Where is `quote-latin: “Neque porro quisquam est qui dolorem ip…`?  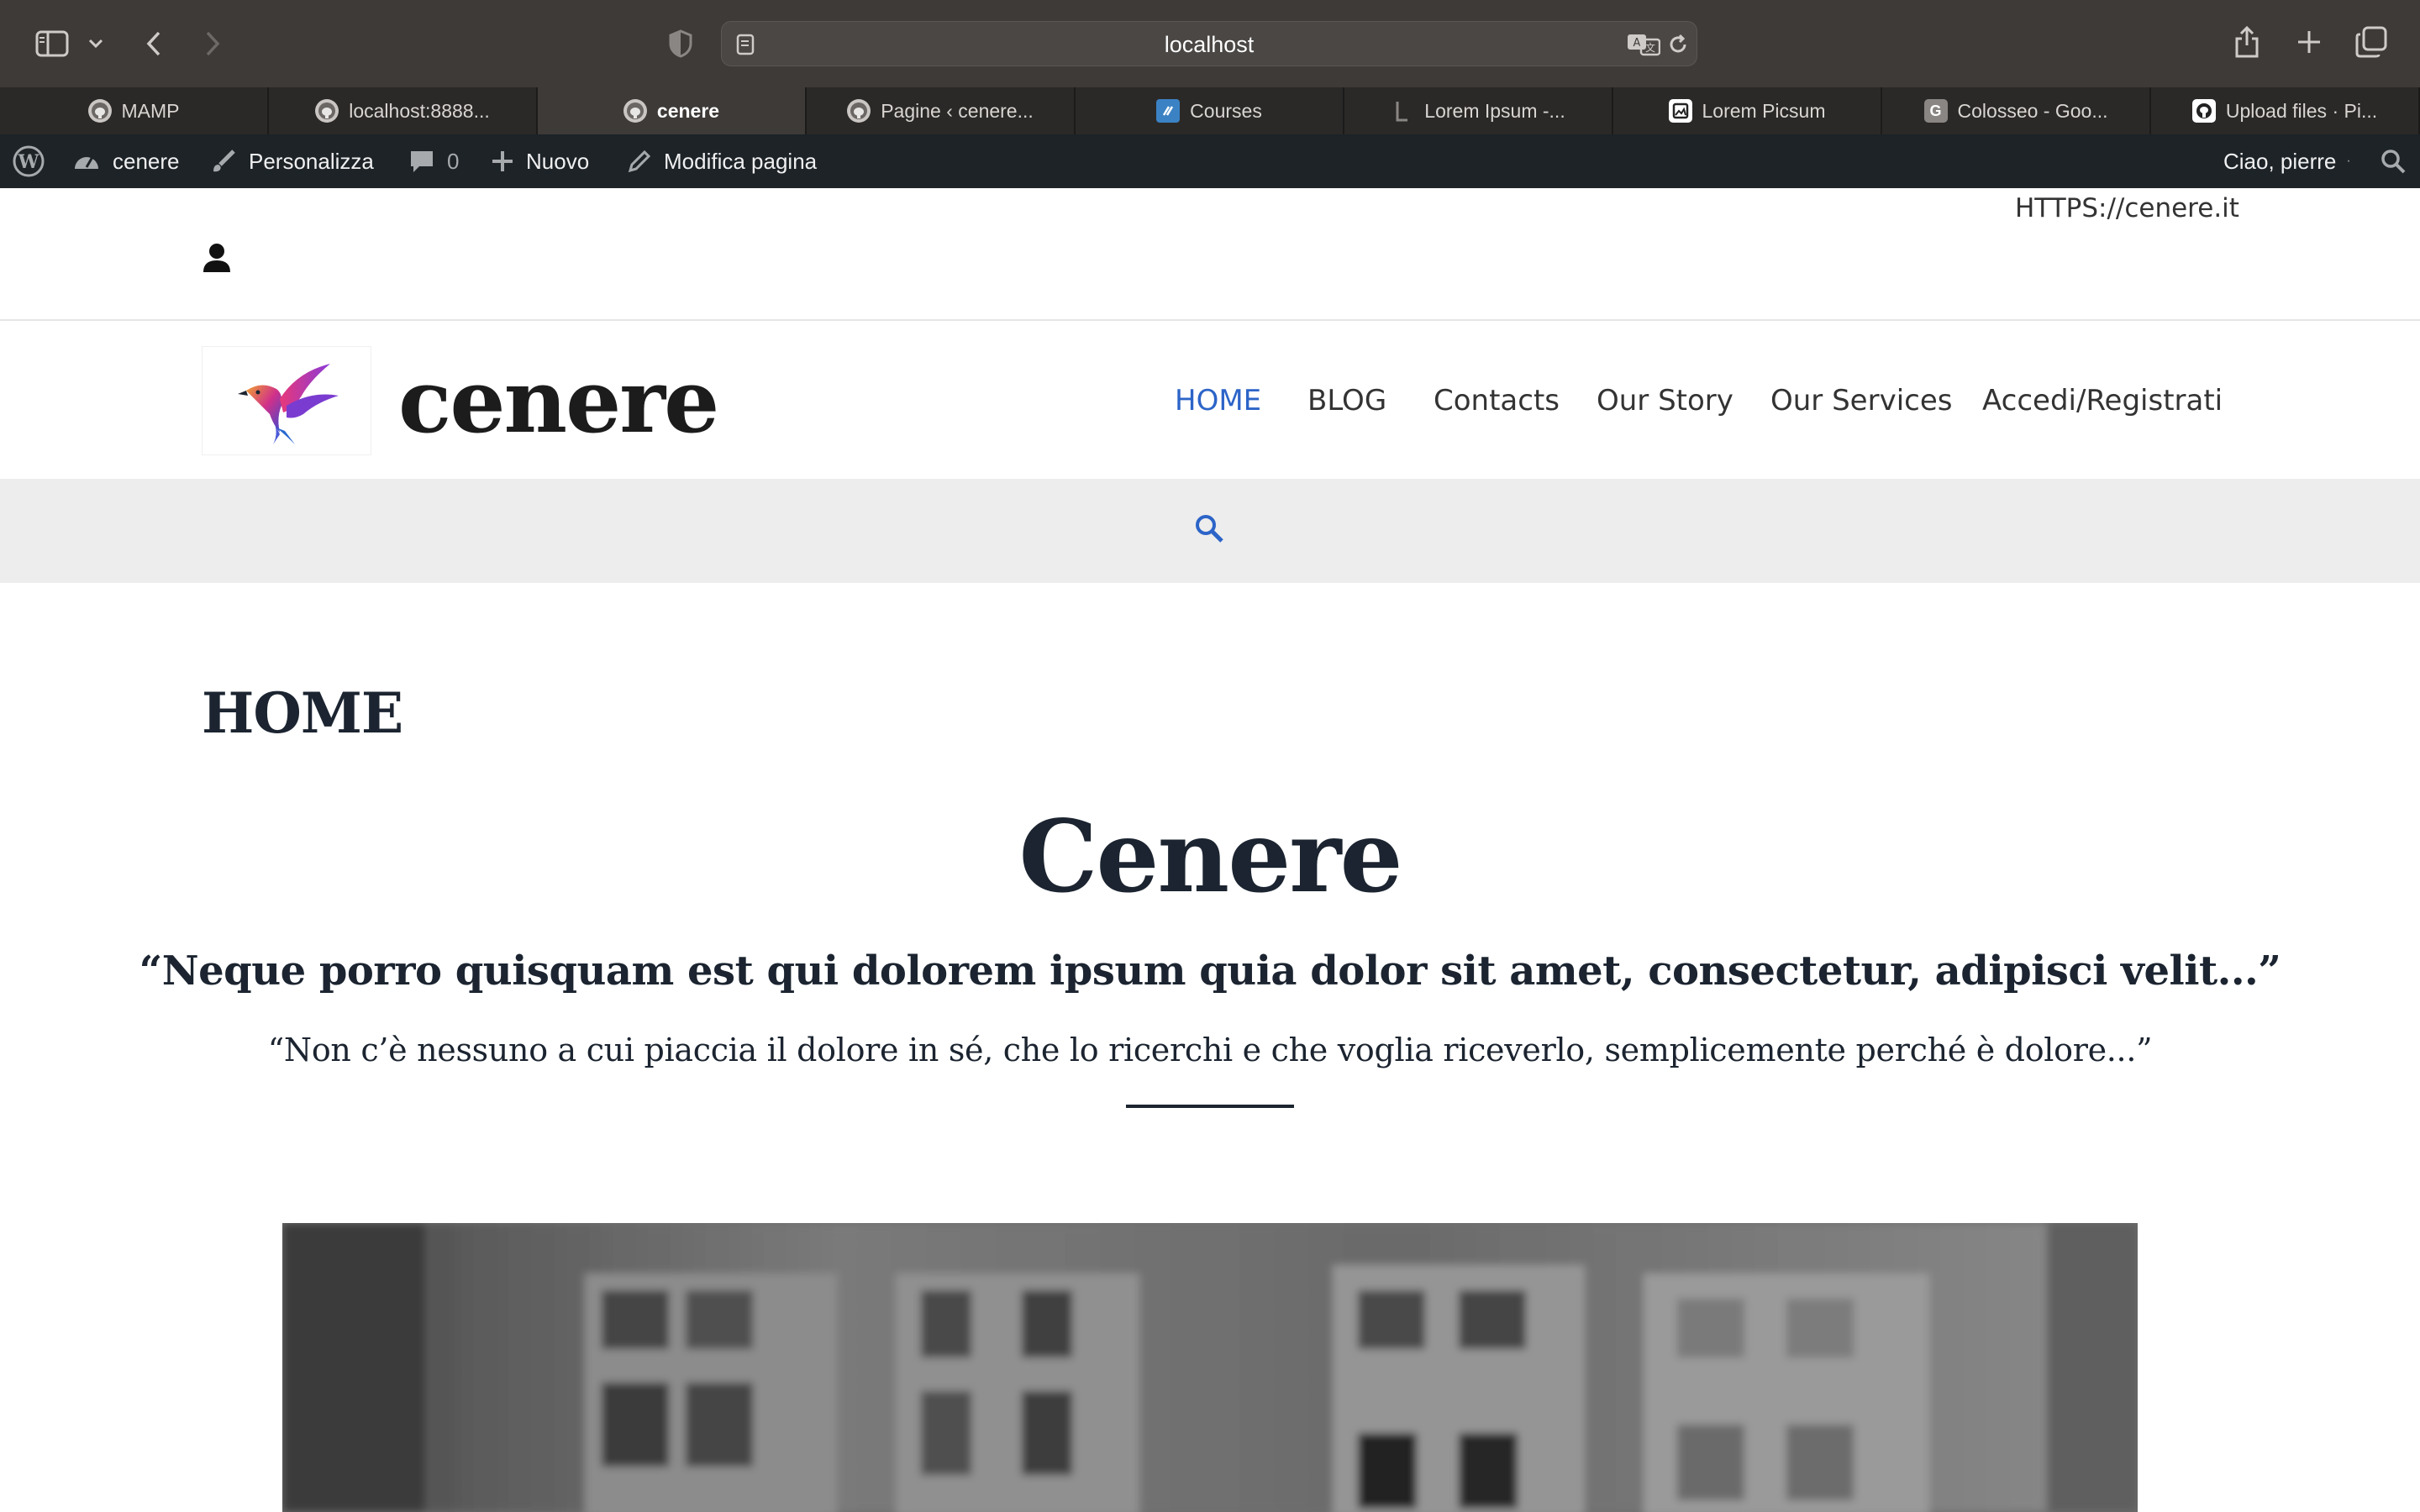
quote-latin: “Neque porro quisquam est qui dolorem ip… is located at coordinates (1210, 971).